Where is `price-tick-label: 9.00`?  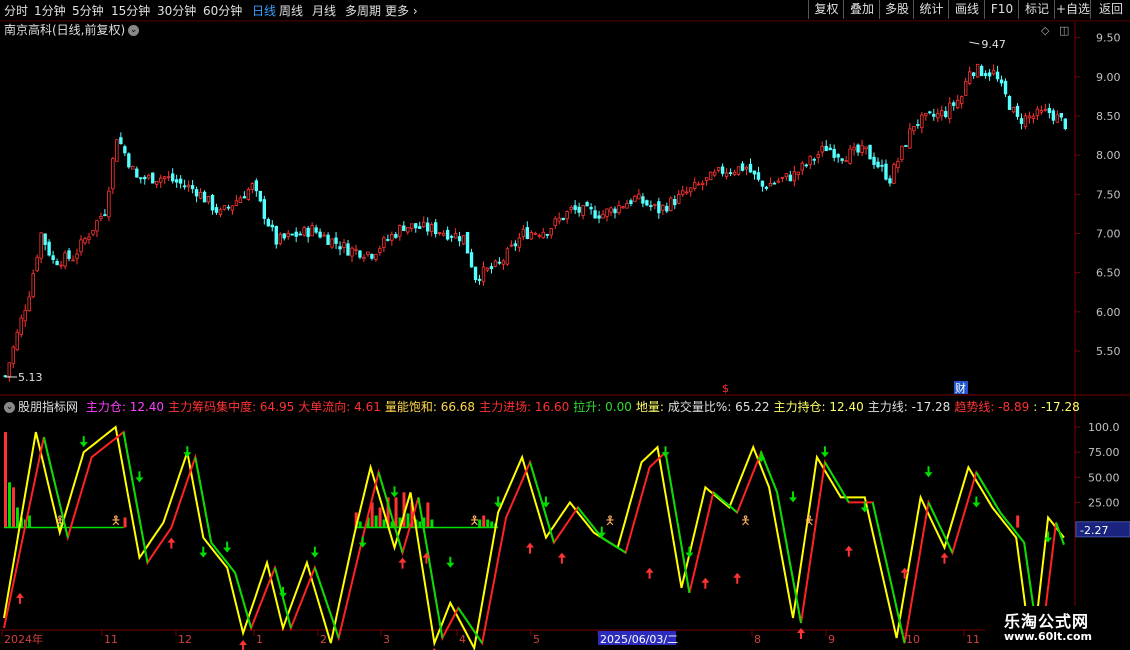
price-tick-label: 9.00 is located at coordinates (1108, 77).